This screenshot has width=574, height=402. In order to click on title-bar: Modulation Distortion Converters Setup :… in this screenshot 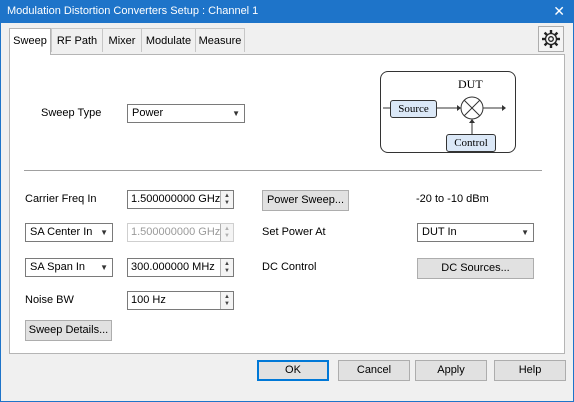, I will do `click(287, 12)`.